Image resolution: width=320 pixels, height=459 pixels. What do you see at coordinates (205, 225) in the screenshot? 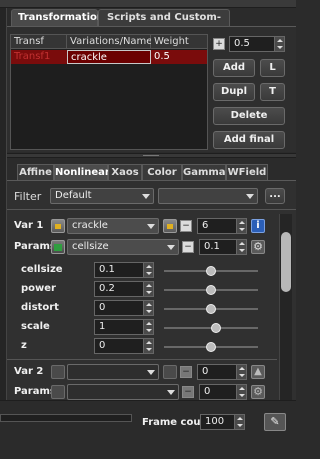
I see `var1-amount-value: 6` at bounding box center [205, 225].